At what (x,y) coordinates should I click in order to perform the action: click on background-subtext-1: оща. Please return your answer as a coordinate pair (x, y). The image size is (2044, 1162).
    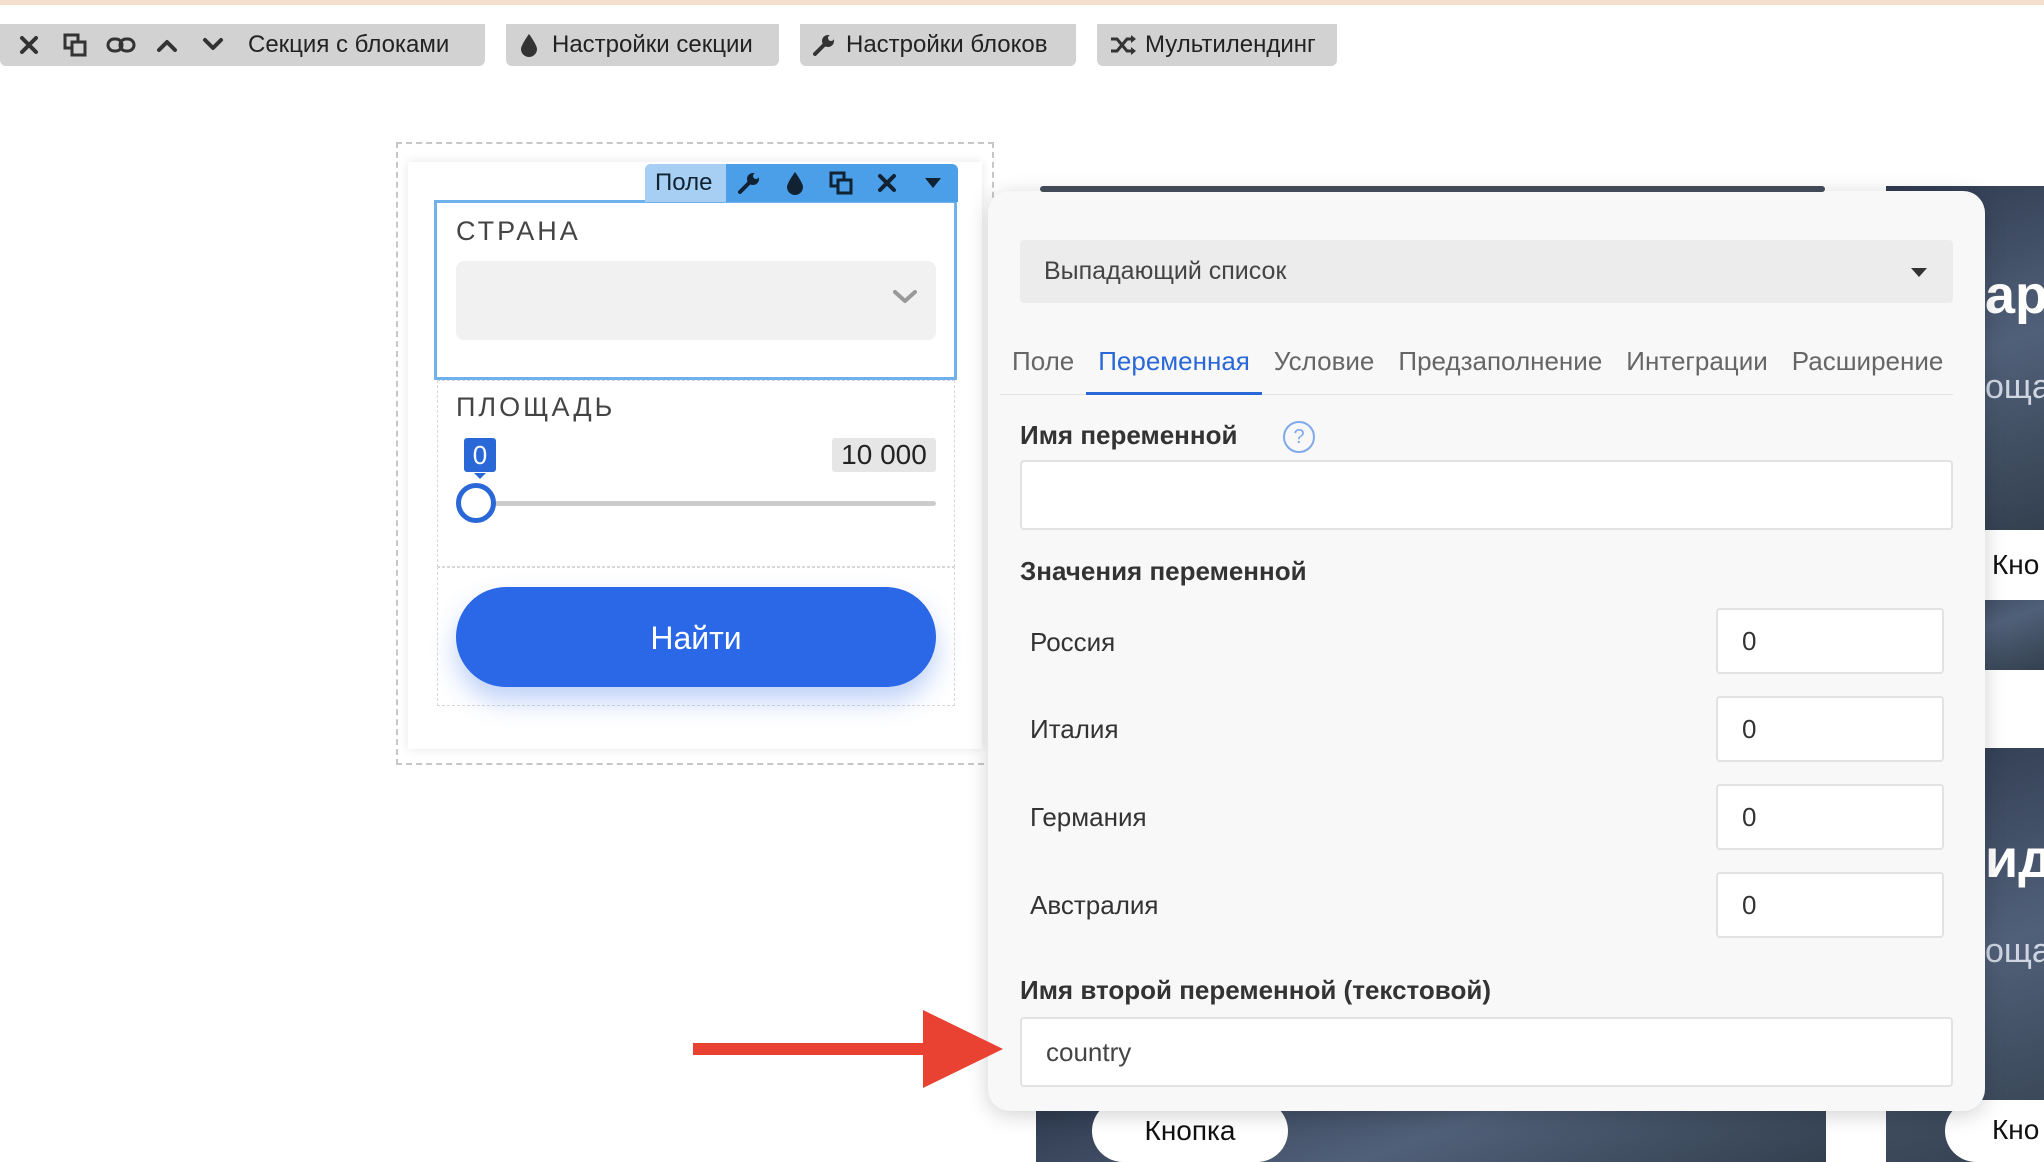
    Looking at the image, I should click on (2014, 387).